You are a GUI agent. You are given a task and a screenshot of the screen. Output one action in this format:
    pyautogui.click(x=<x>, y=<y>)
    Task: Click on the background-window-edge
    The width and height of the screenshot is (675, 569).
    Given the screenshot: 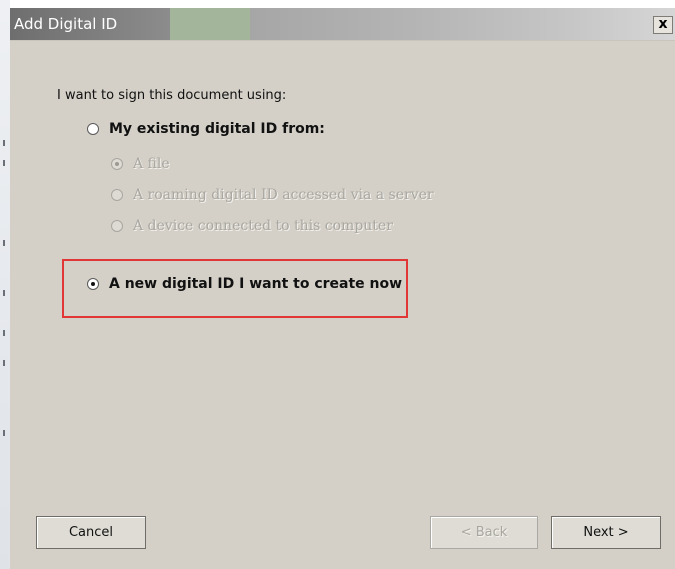 What is the action you would take?
    pyautogui.click(x=5, y=284)
    